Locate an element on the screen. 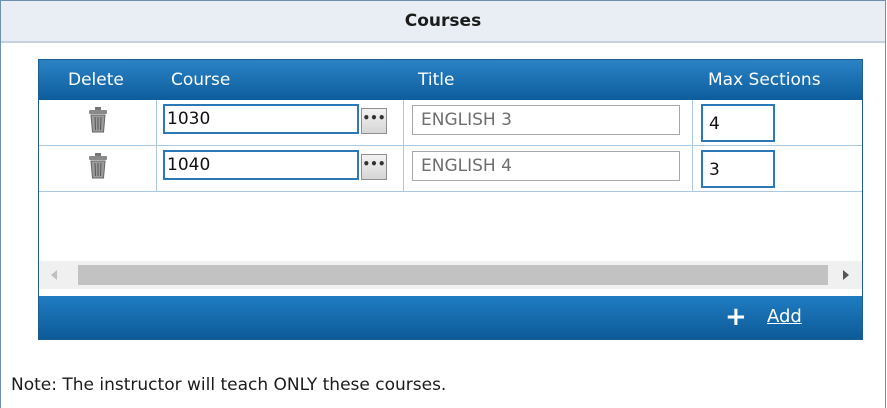  plus-icon: + is located at coordinates (736, 317).